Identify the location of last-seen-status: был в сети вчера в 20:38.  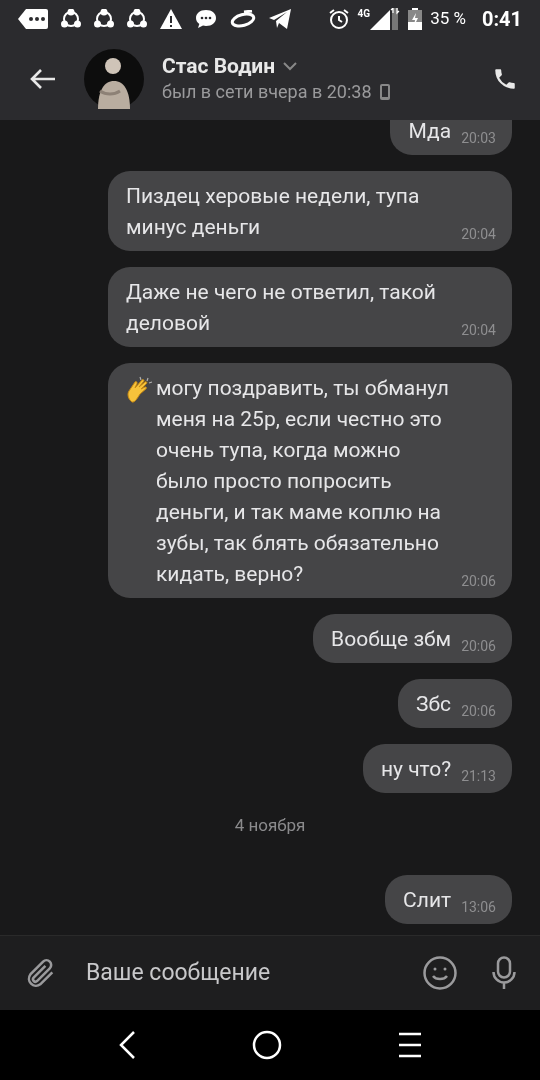
(267, 92).